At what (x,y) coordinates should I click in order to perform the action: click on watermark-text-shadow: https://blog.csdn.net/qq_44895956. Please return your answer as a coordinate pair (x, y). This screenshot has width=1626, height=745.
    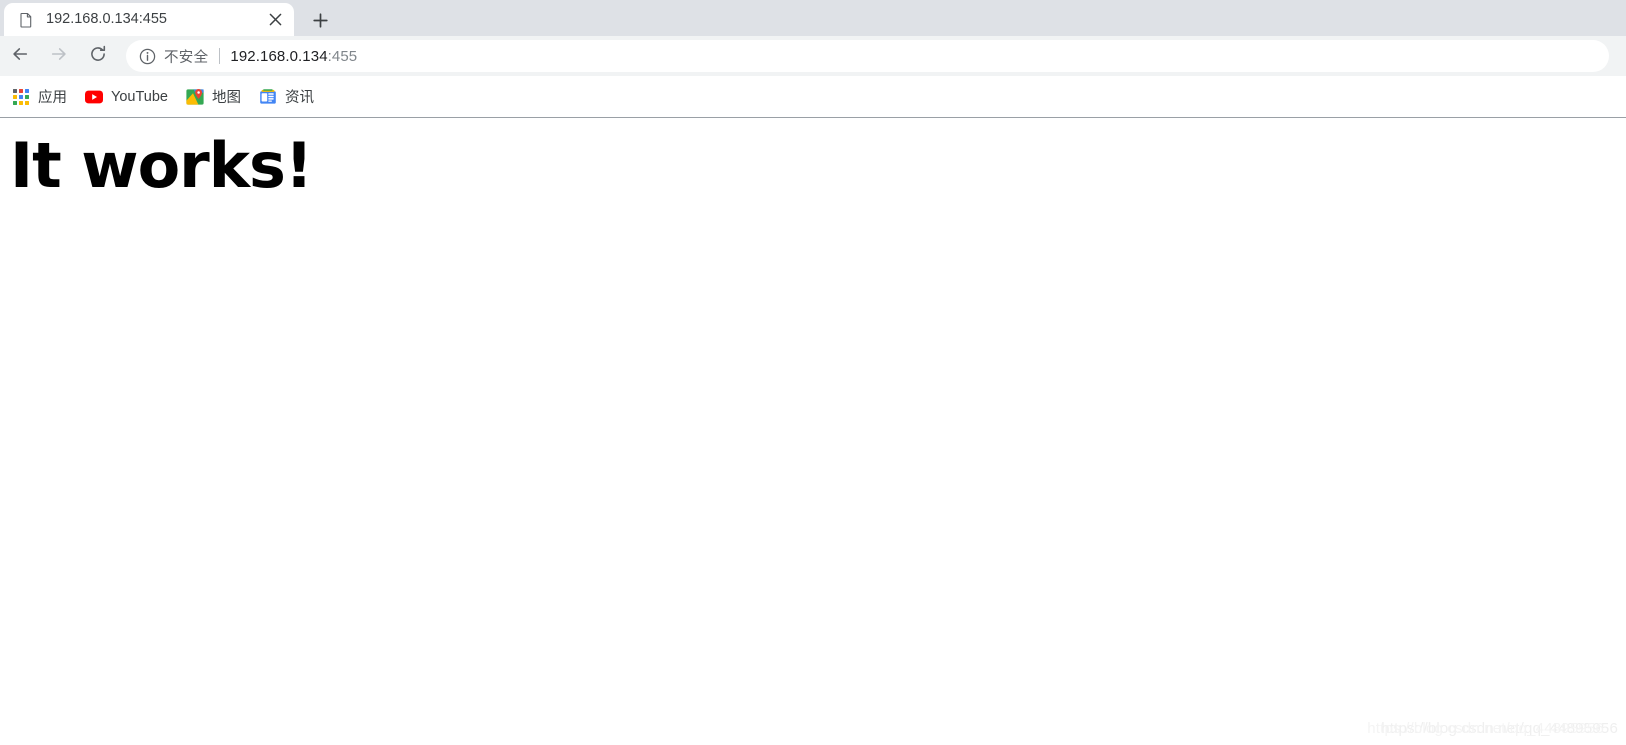
    Looking at the image, I should click on (1485, 728).